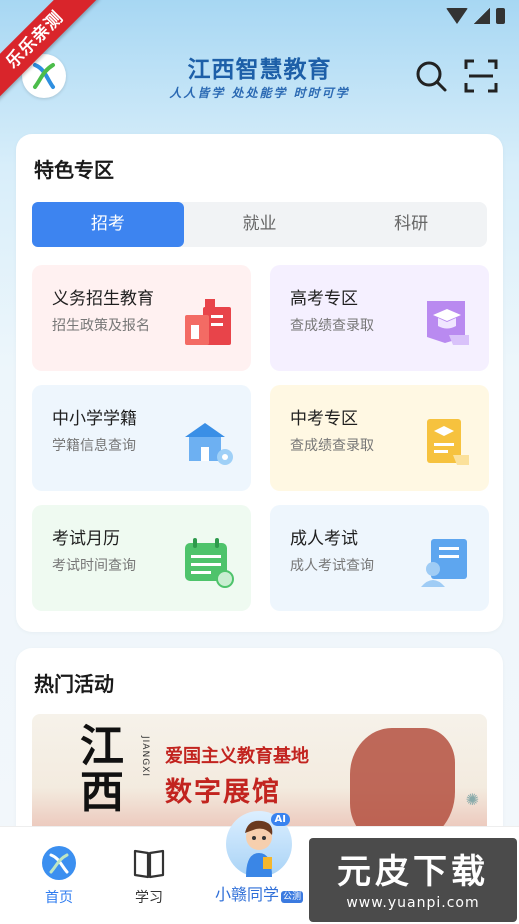 This screenshot has width=519, height=924. Describe the element at coordinates (246, 894) in the screenshot. I see `assistant-label: 小赣同学` at that location.